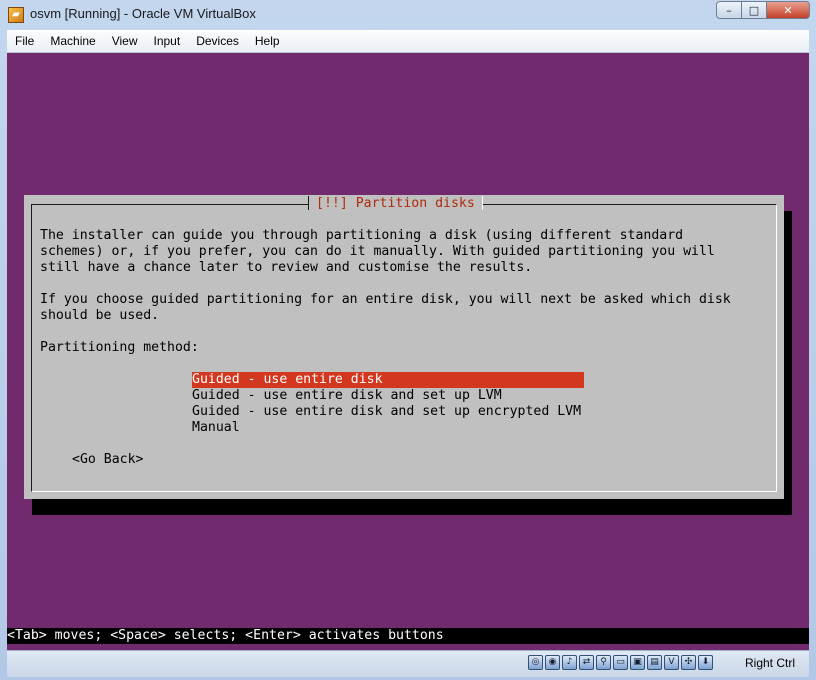  I want to click on menu-view: View, so click(125, 41).